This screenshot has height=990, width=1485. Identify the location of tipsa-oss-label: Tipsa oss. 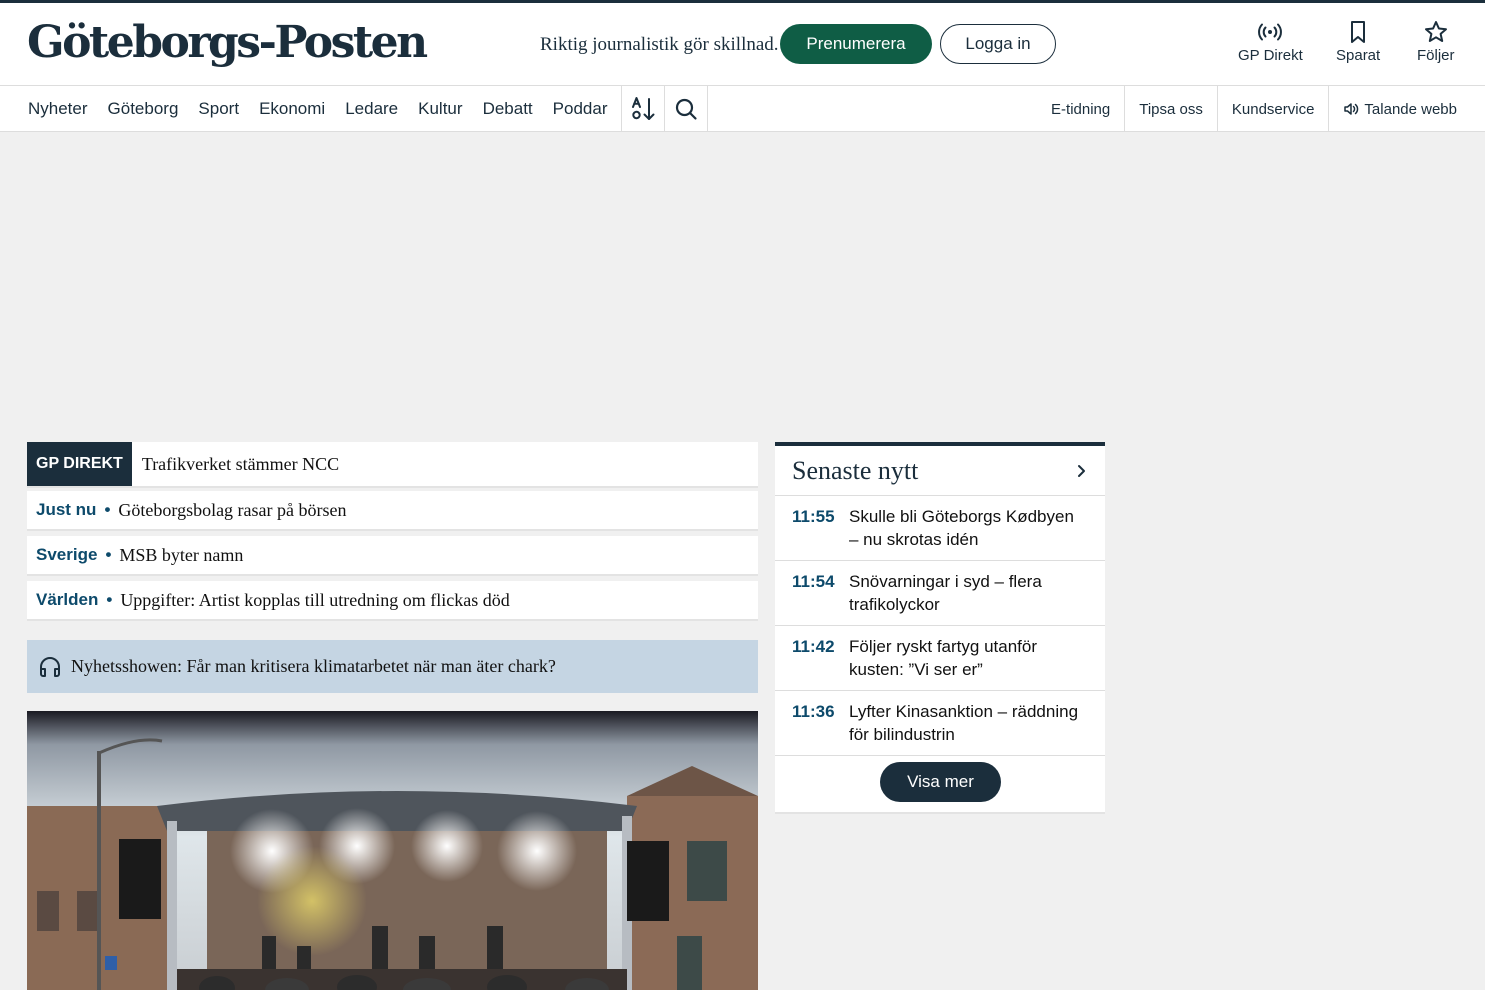
(1171, 109).